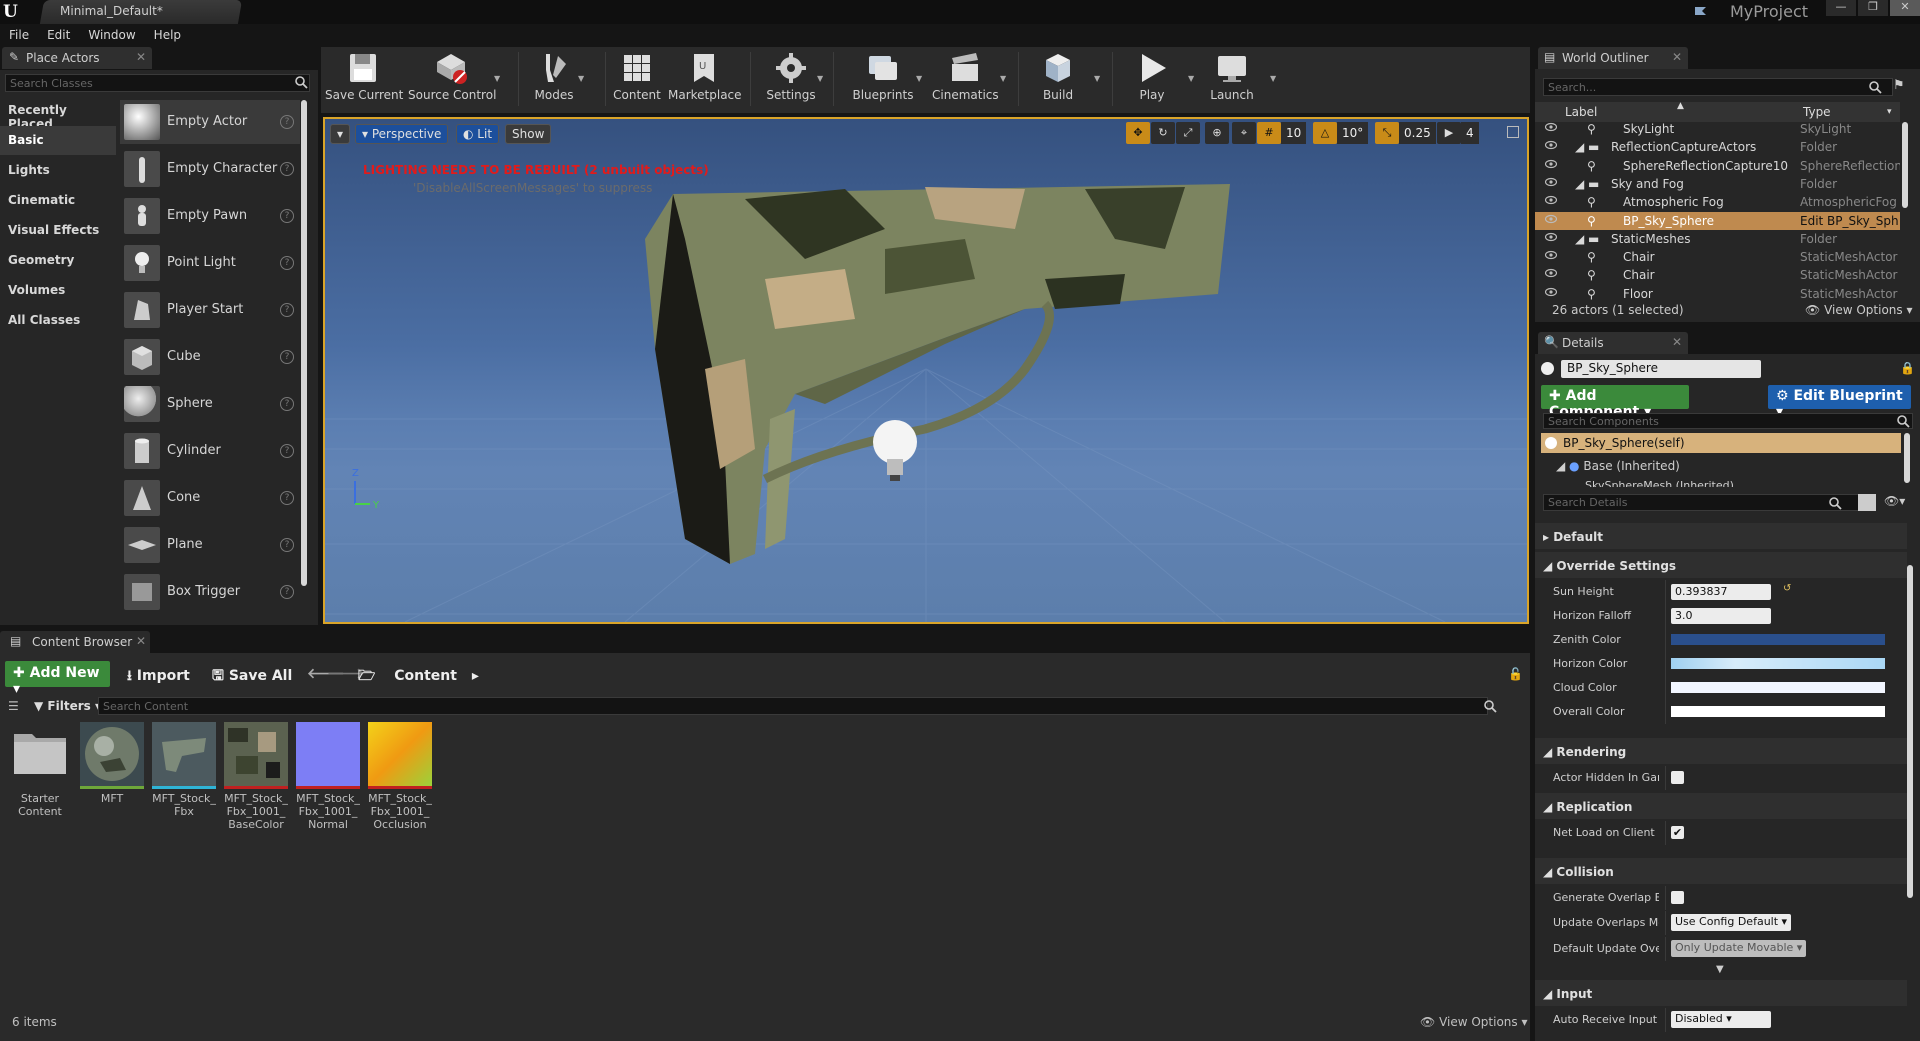 Image resolution: width=1920 pixels, height=1041 pixels. Describe the element at coordinates (252, 674) in the screenshot. I see `save-all-button: 🖫 Save All` at that location.